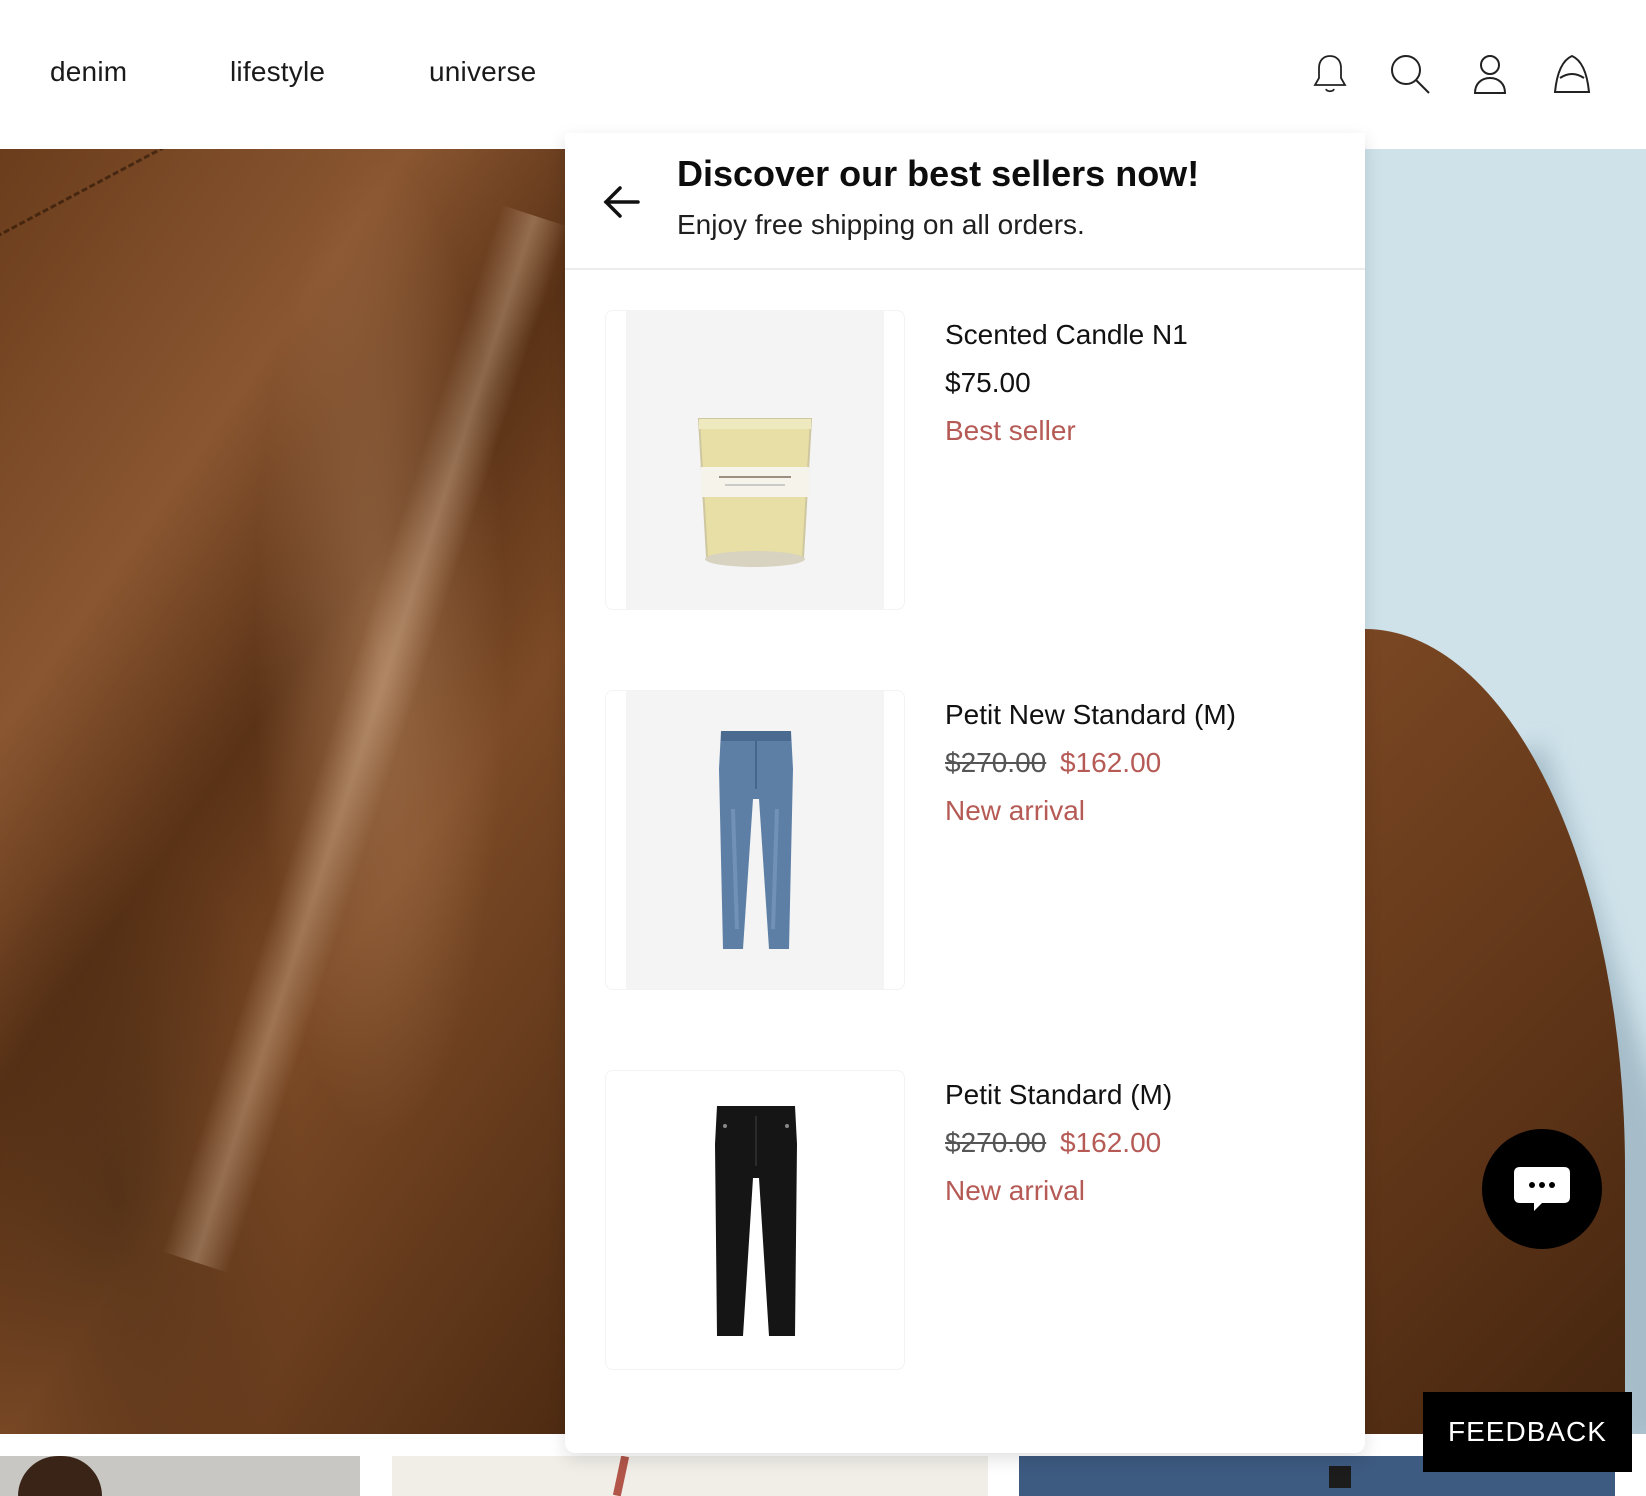 This screenshot has width=1646, height=1496. What do you see at coordinates (1058, 1095) in the screenshot?
I see `product-name: Petit Standard (M)` at bounding box center [1058, 1095].